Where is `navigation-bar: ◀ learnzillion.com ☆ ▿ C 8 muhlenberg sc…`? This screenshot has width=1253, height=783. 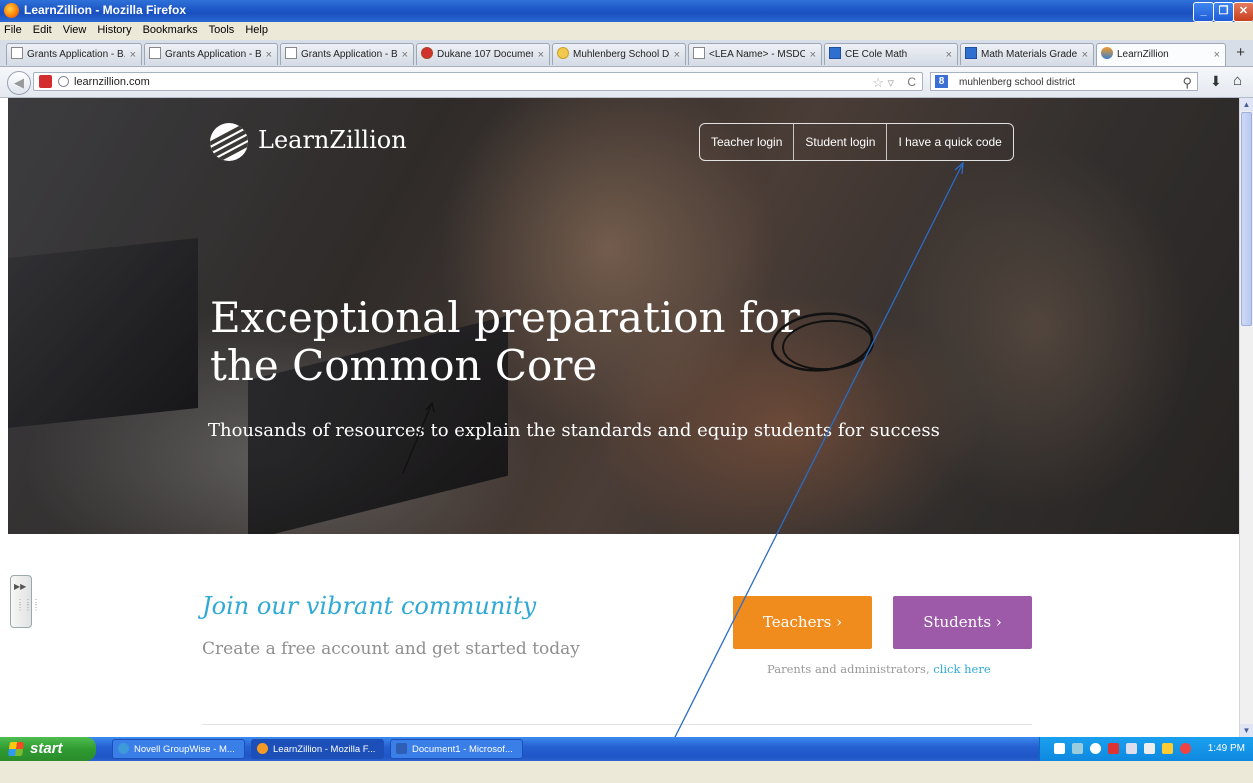
navigation-bar: ◀ learnzillion.com ☆ ▿ C 8 muhlenberg sc… is located at coordinates (626, 82).